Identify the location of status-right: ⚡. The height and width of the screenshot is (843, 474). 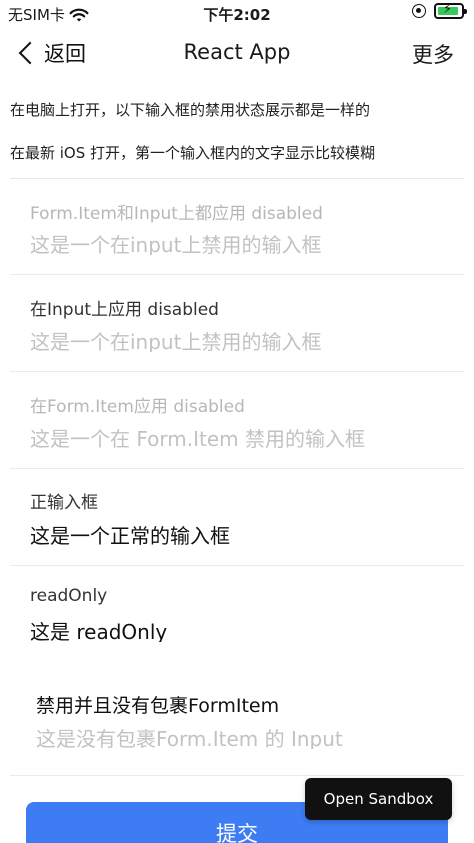
(439, 10).